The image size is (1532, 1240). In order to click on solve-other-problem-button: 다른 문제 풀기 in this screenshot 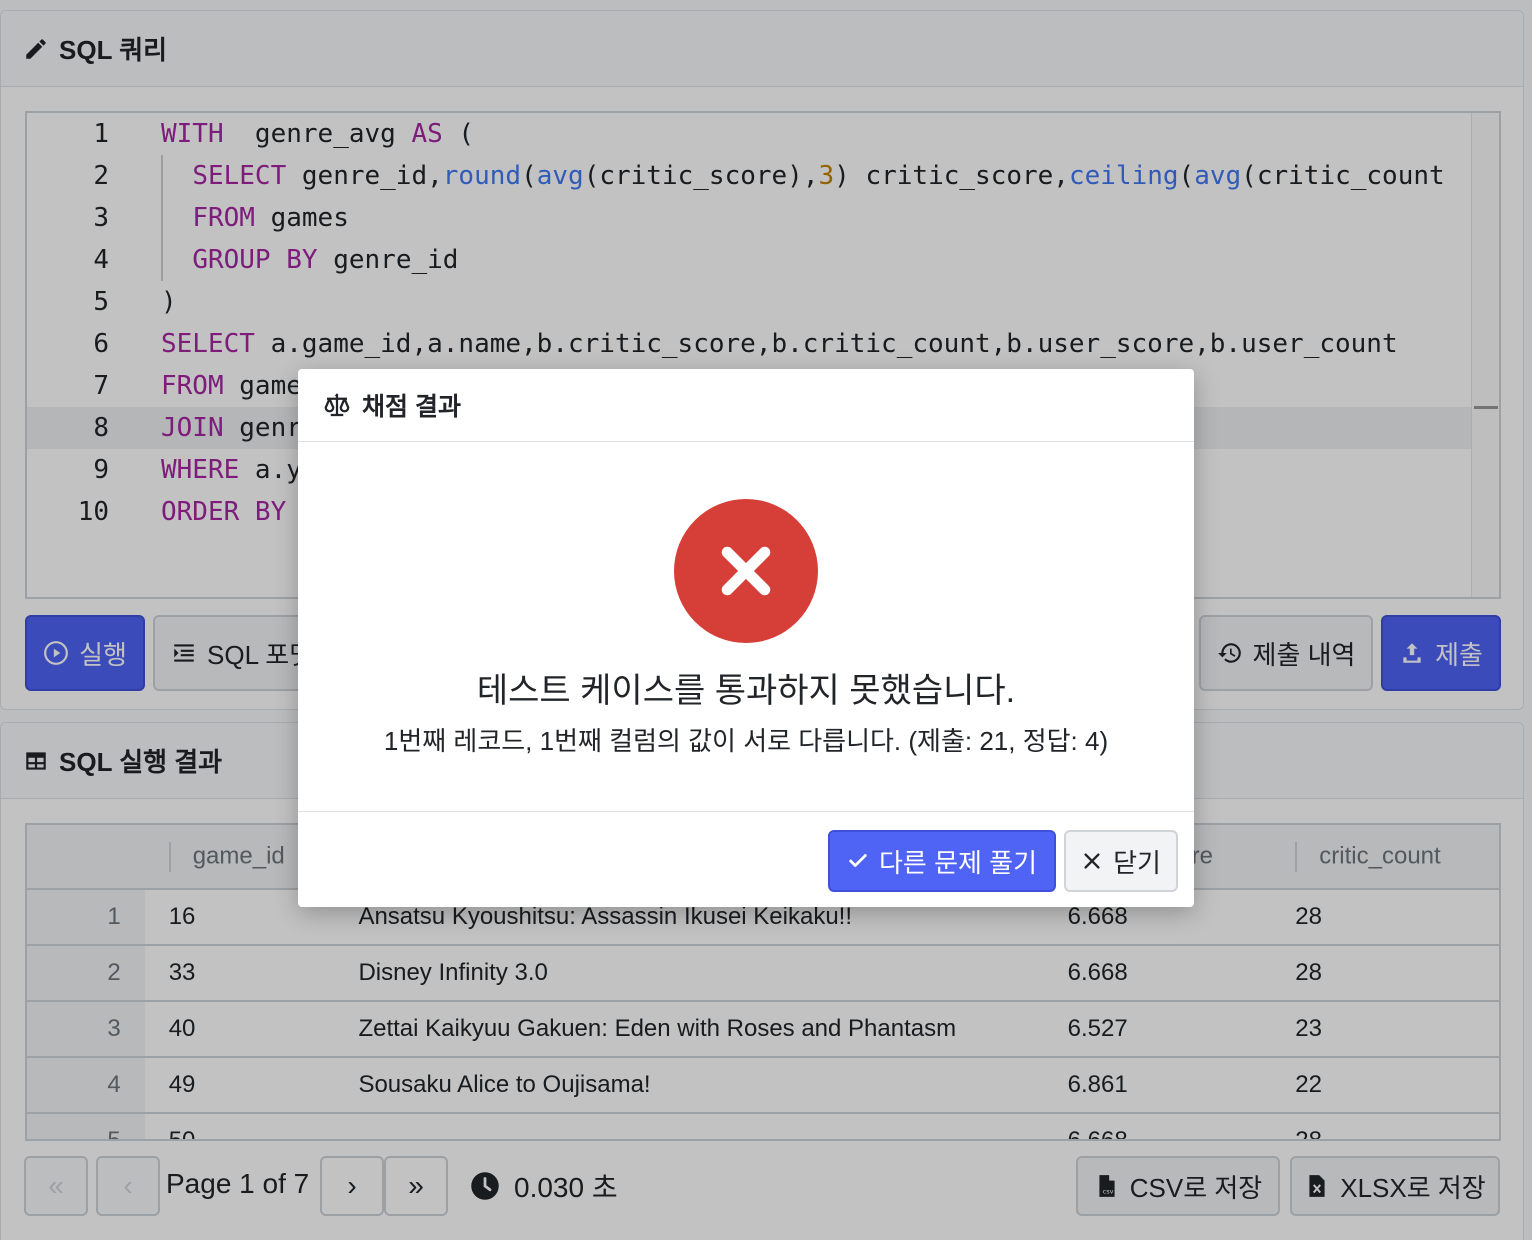, I will do `click(942, 861)`.